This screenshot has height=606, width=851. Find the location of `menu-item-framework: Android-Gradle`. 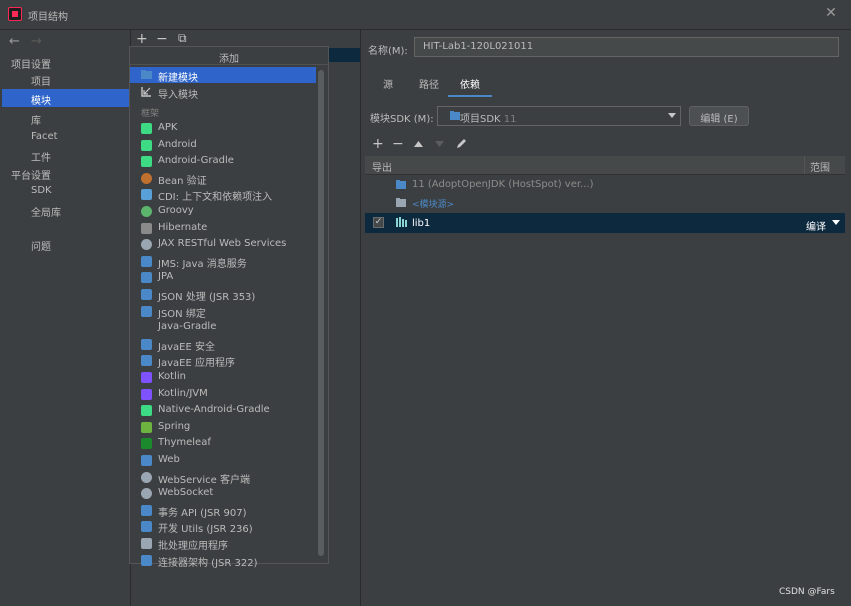

menu-item-framework: Android-Gradle is located at coordinates (196, 160).